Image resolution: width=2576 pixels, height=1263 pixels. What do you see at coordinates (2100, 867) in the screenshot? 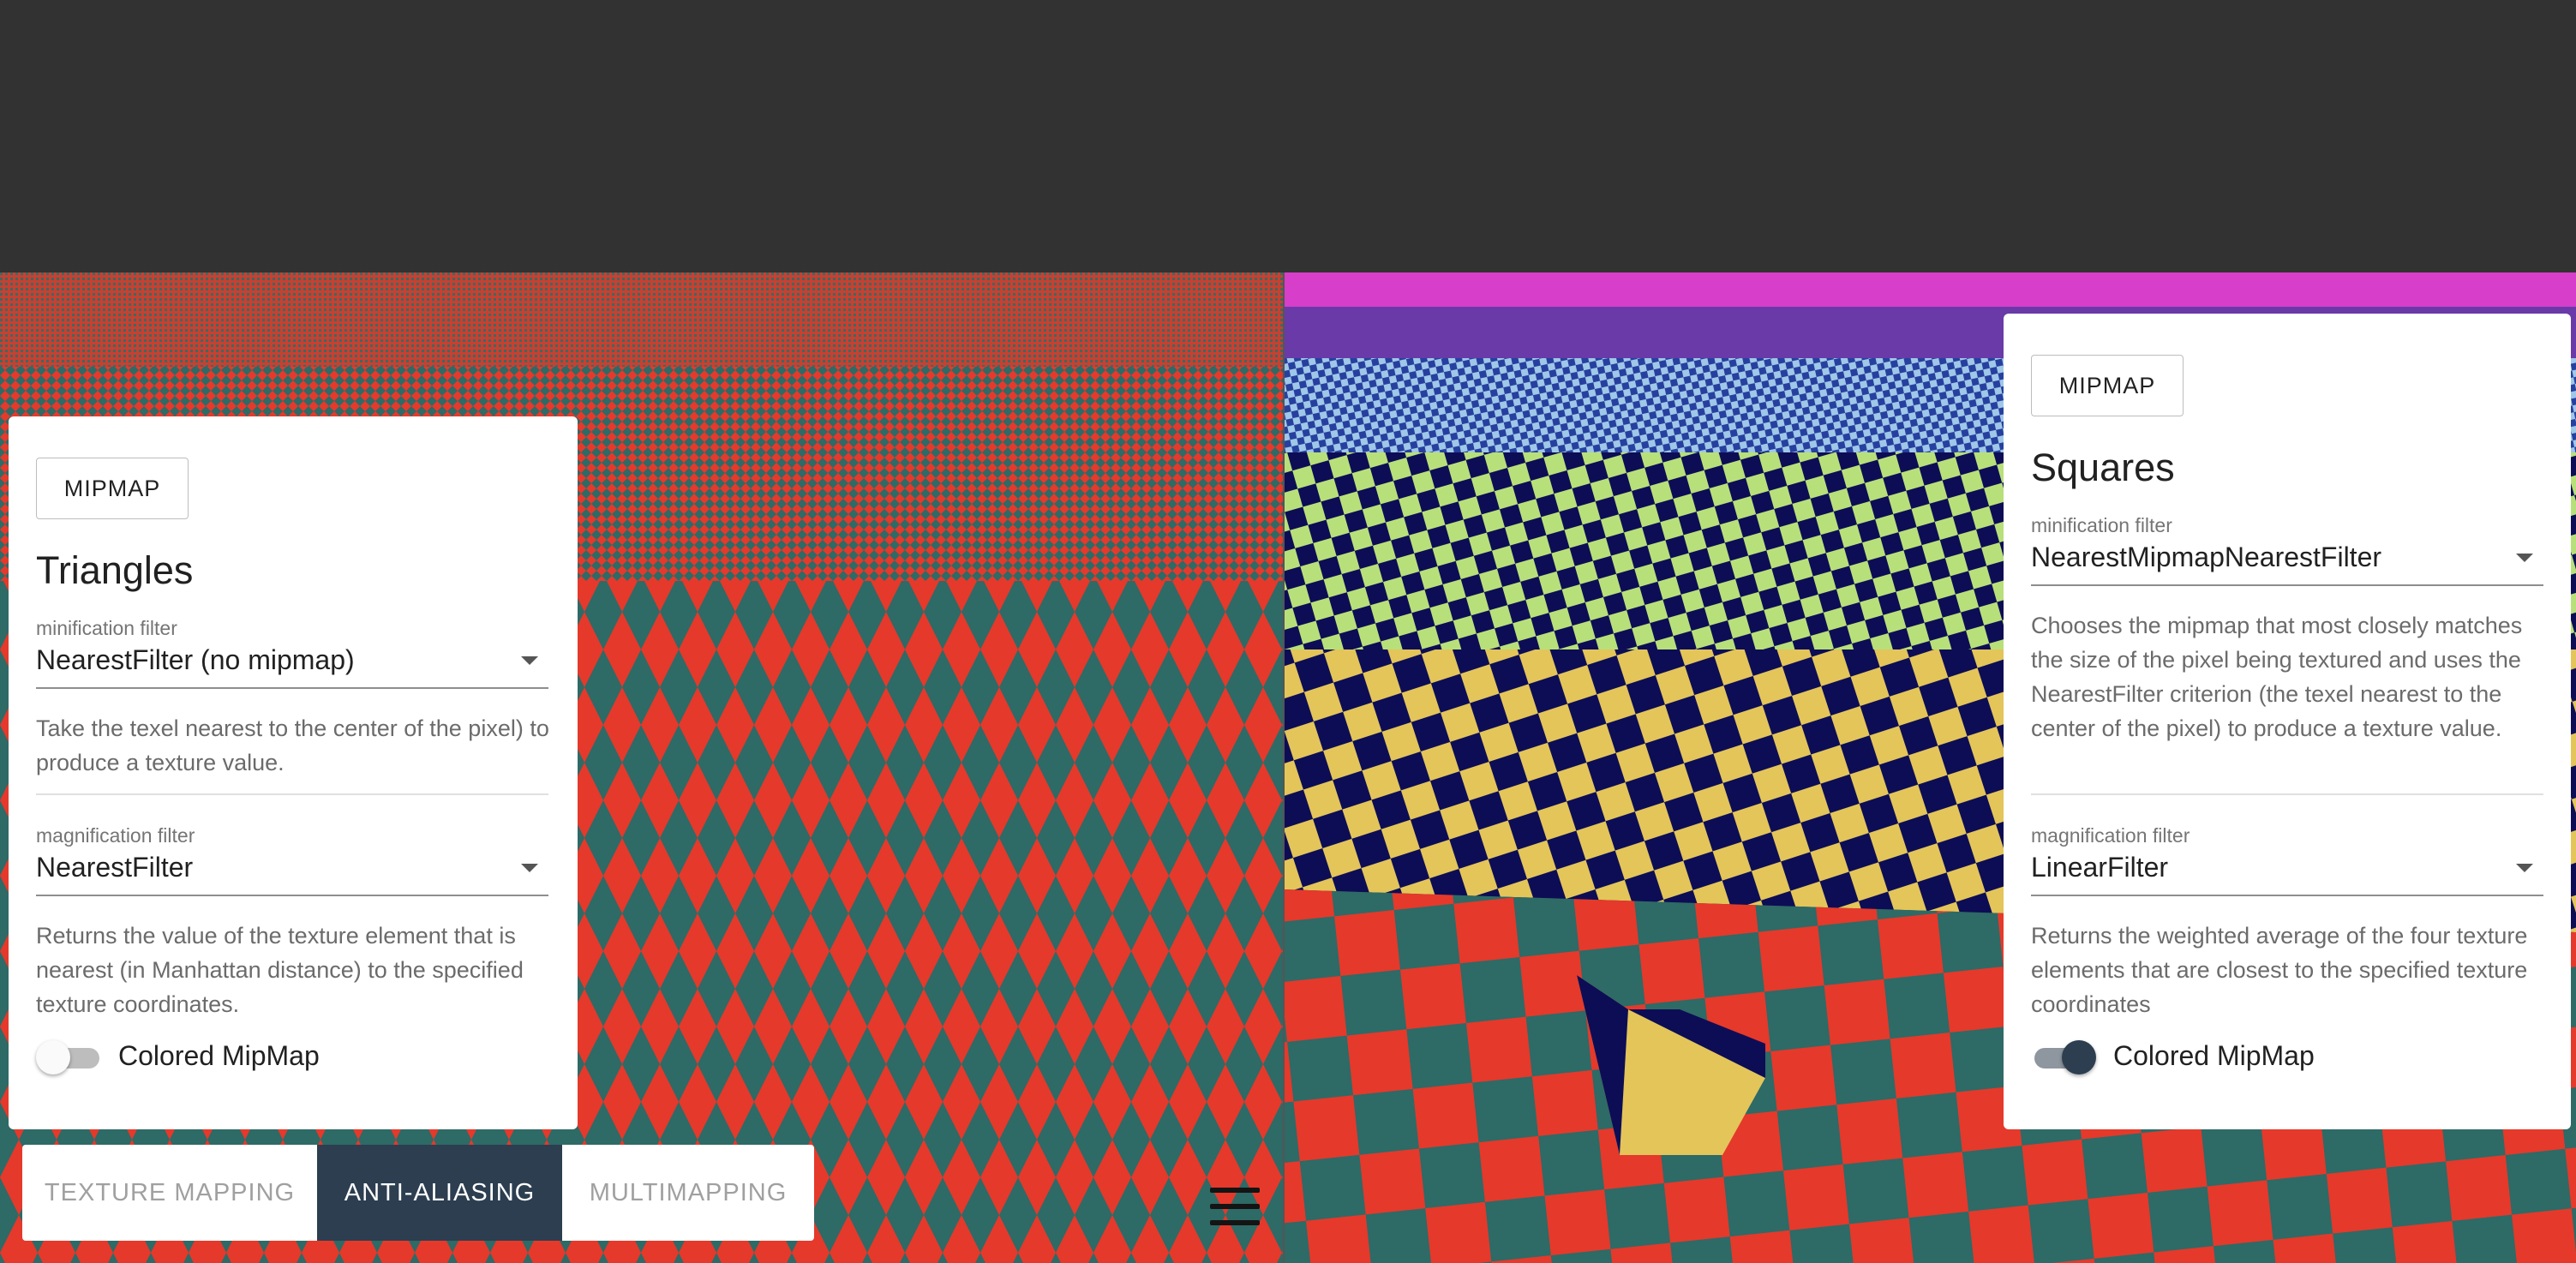
I see `magnification-filter-value: LinearFilter` at bounding box center [2100, 867].